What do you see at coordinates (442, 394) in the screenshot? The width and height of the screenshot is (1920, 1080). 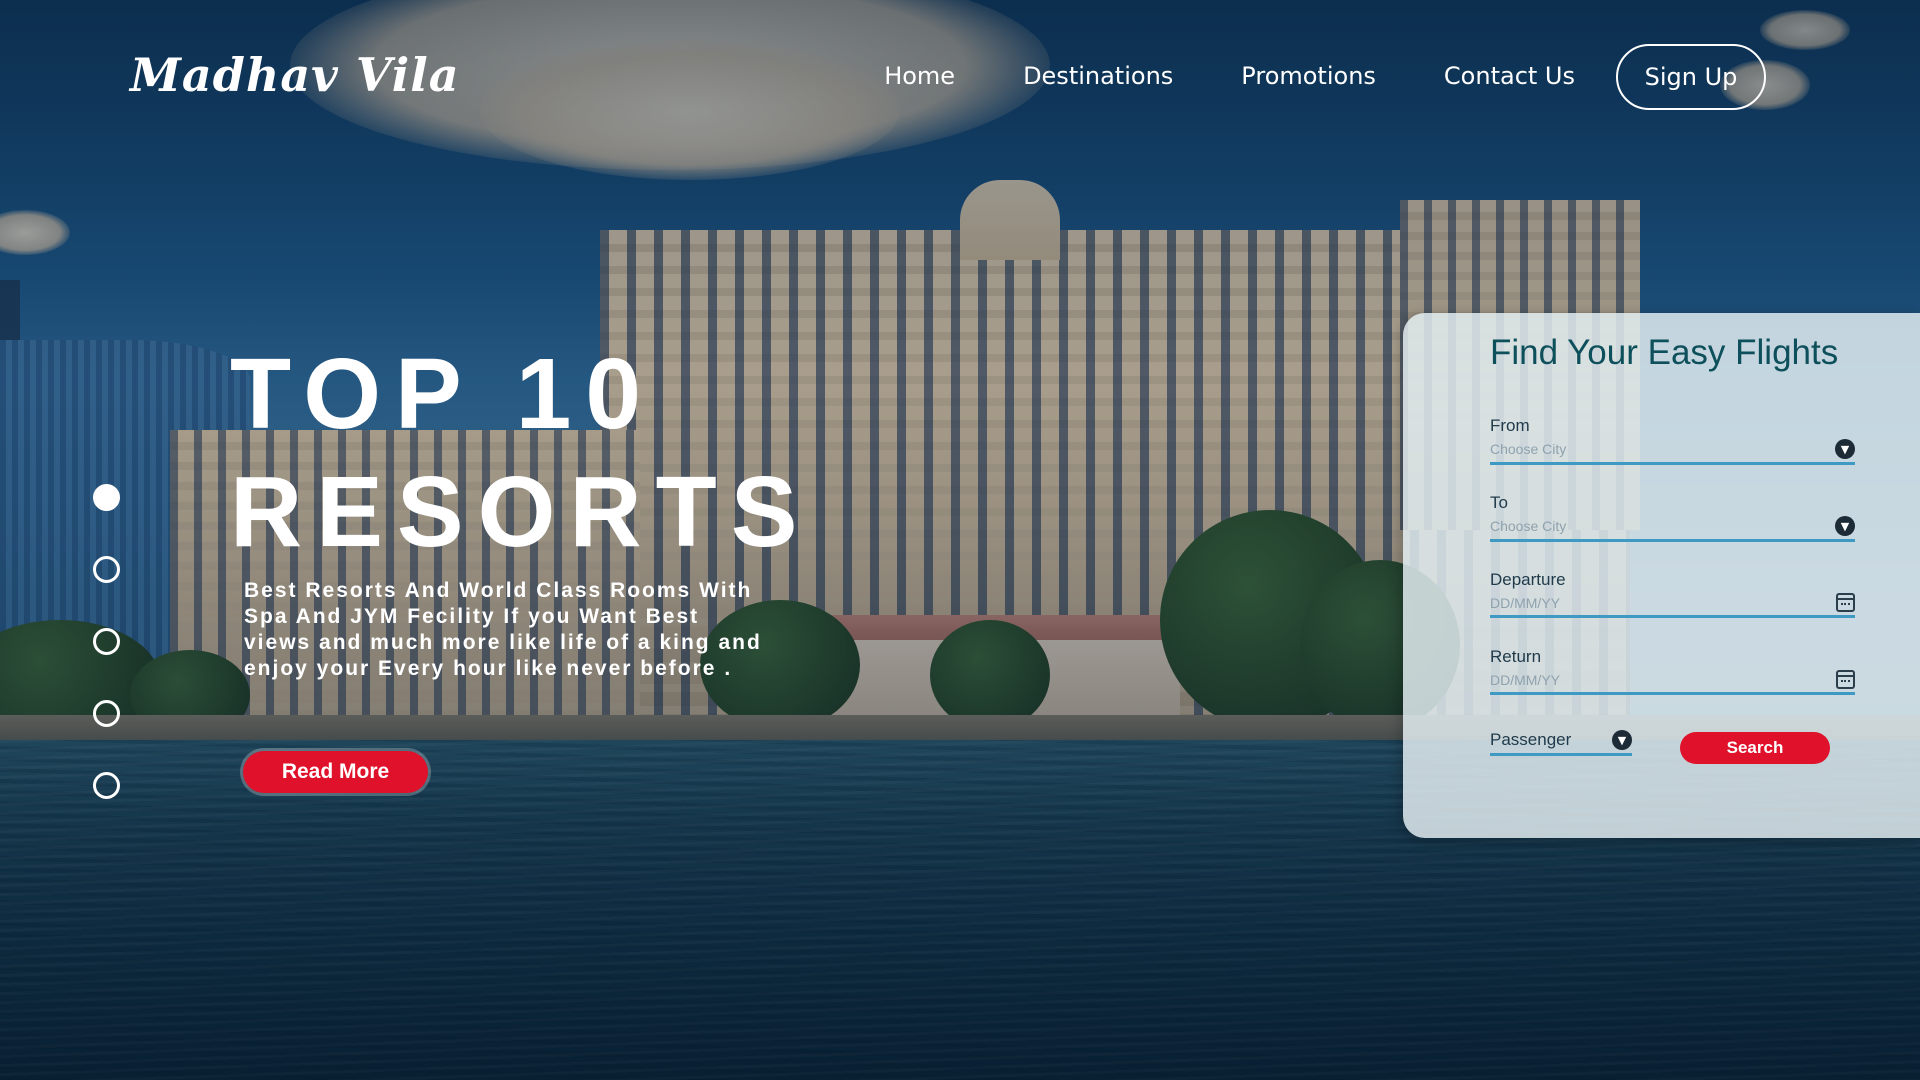 I see `hero-title-line-1: TOP 10` at bounding box center [442, 394].